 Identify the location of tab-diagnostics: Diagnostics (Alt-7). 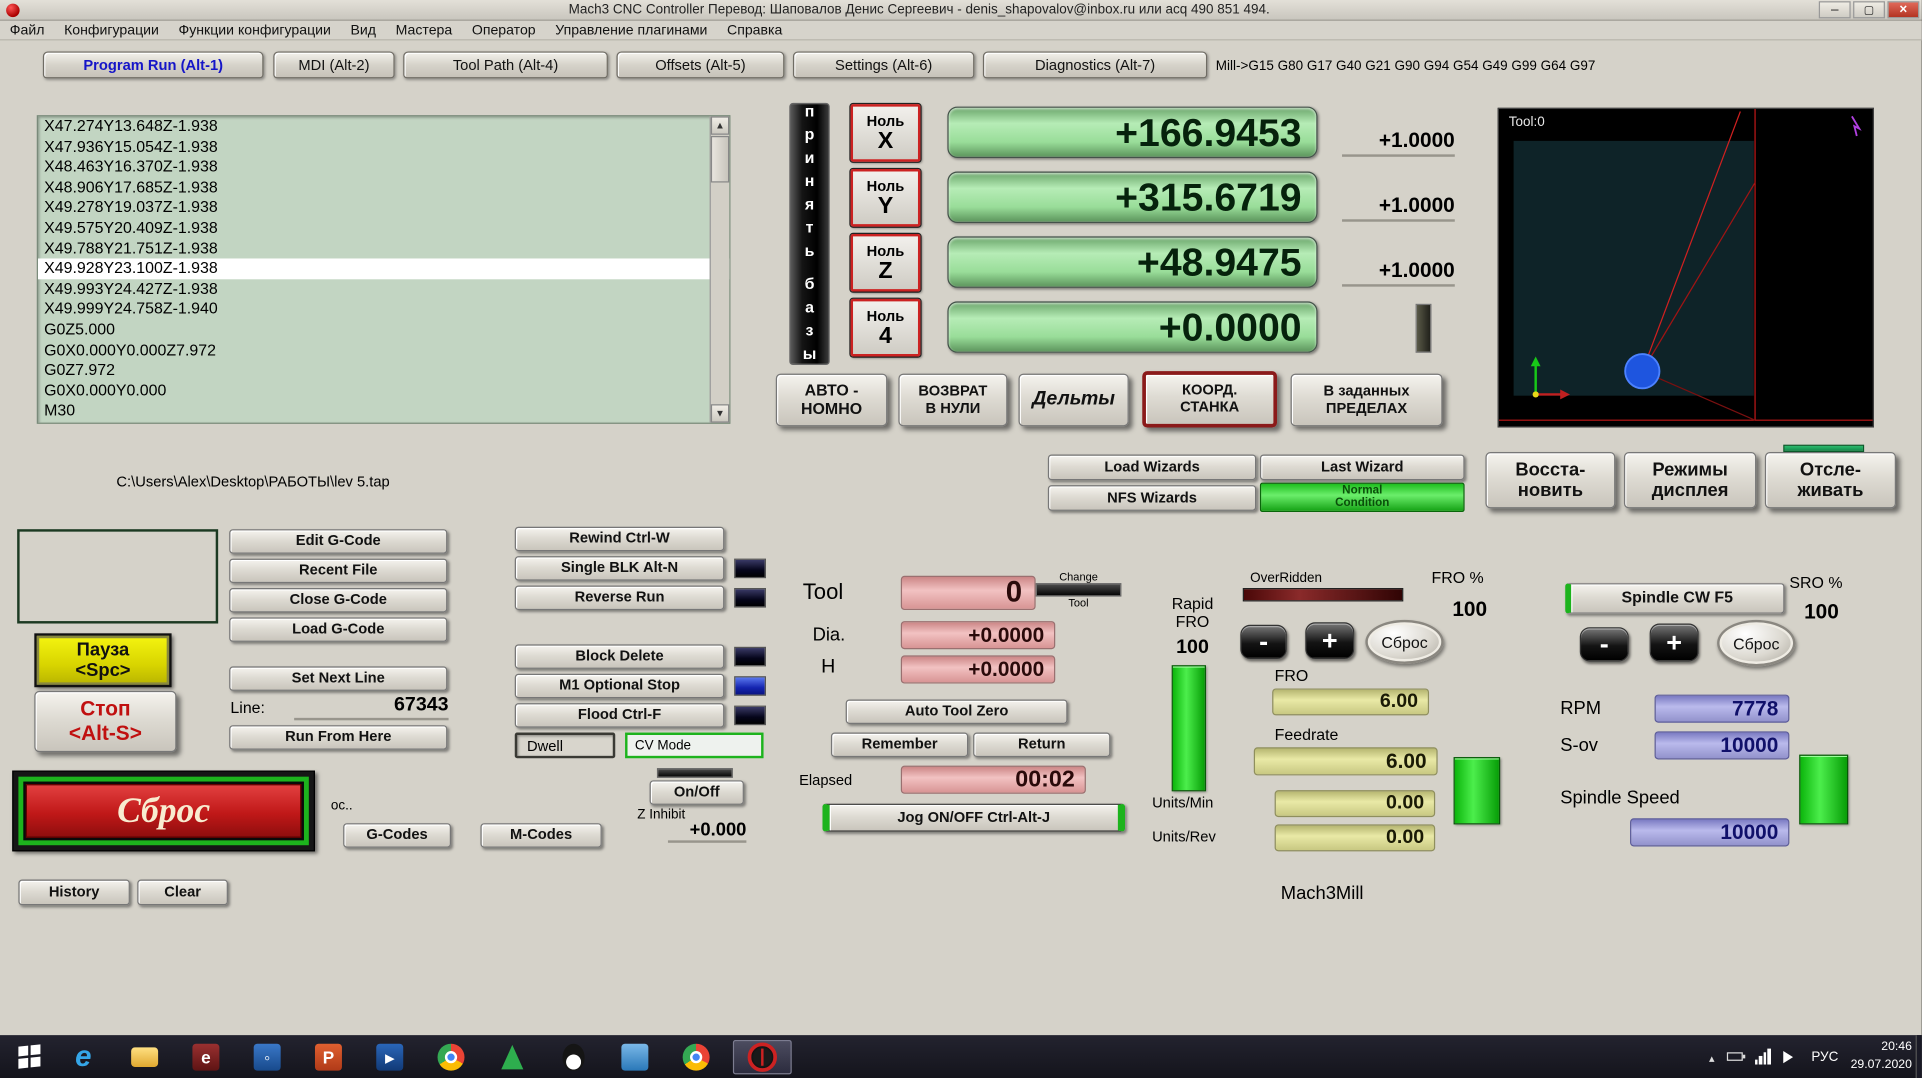
(1095, 65).